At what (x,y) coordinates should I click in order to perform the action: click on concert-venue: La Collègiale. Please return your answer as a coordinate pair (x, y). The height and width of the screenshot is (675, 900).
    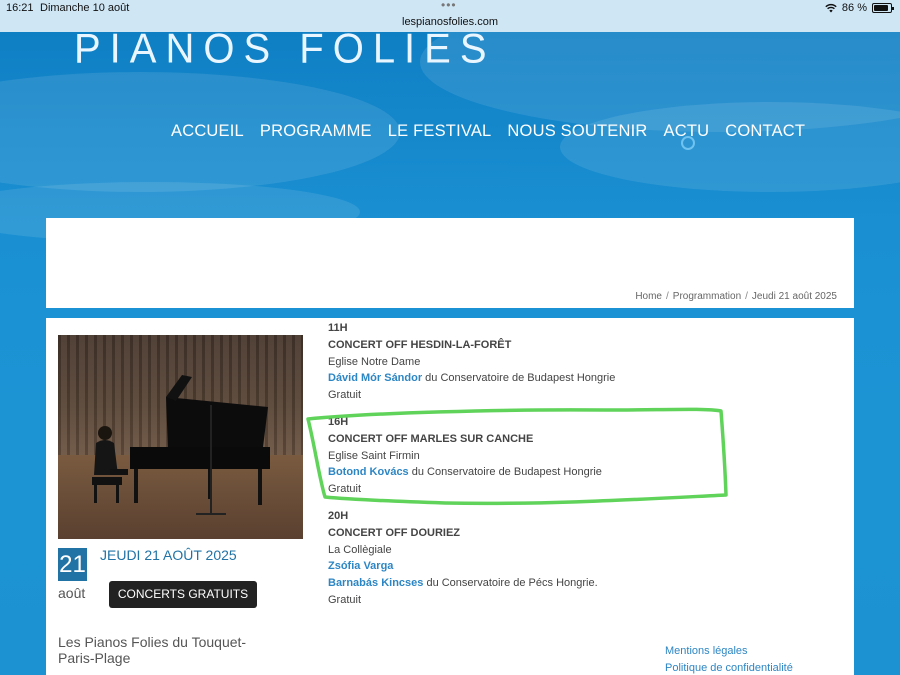
    Looking at the image, I should click on (360, 549).